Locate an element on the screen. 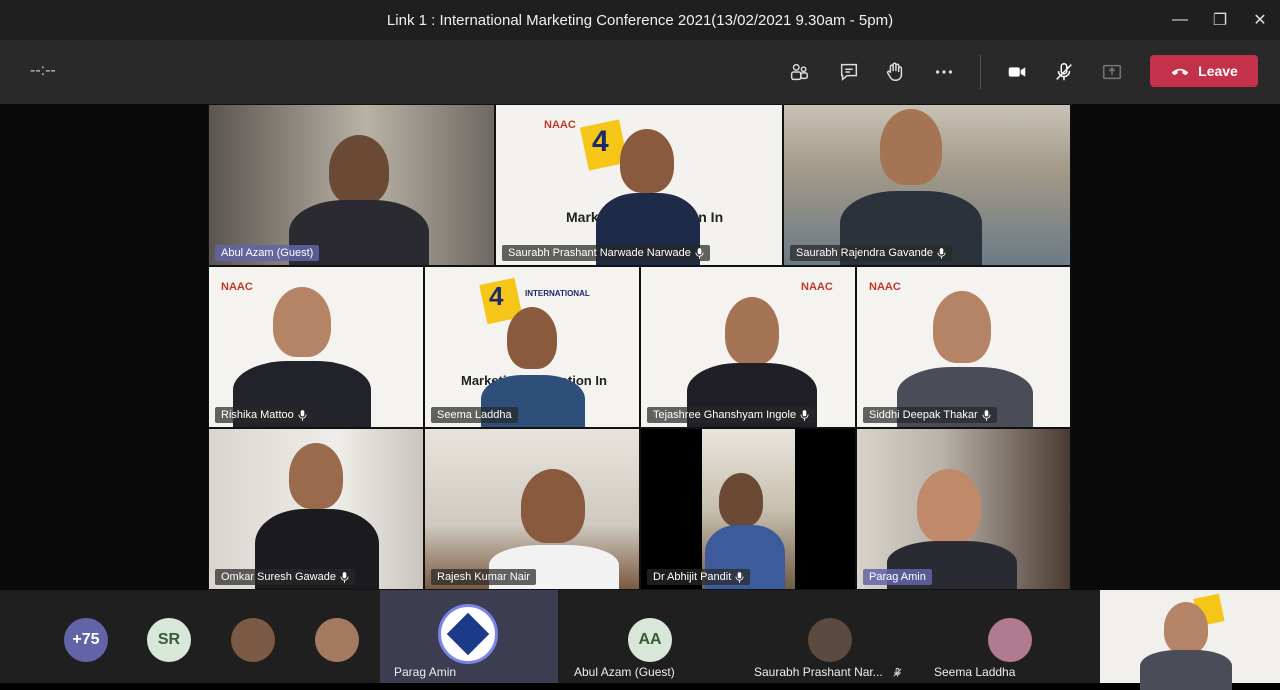 The width and height of the screenshot is (1280, 690). participant-name-tag: Parag Amin is located at coordinates (897, 577).